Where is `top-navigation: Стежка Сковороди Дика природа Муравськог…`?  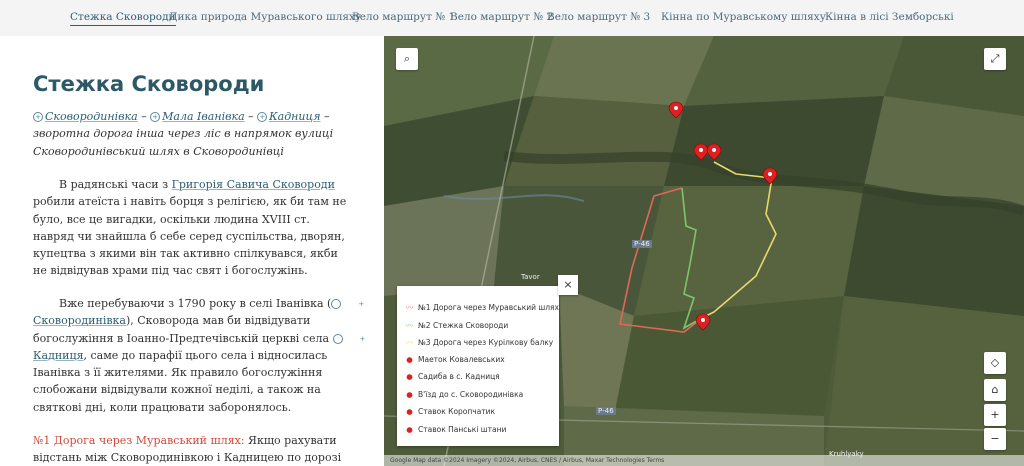
top-navigation: Стежка Сковороди Дика природа Муравськог… is located at coordinates (512, 18).